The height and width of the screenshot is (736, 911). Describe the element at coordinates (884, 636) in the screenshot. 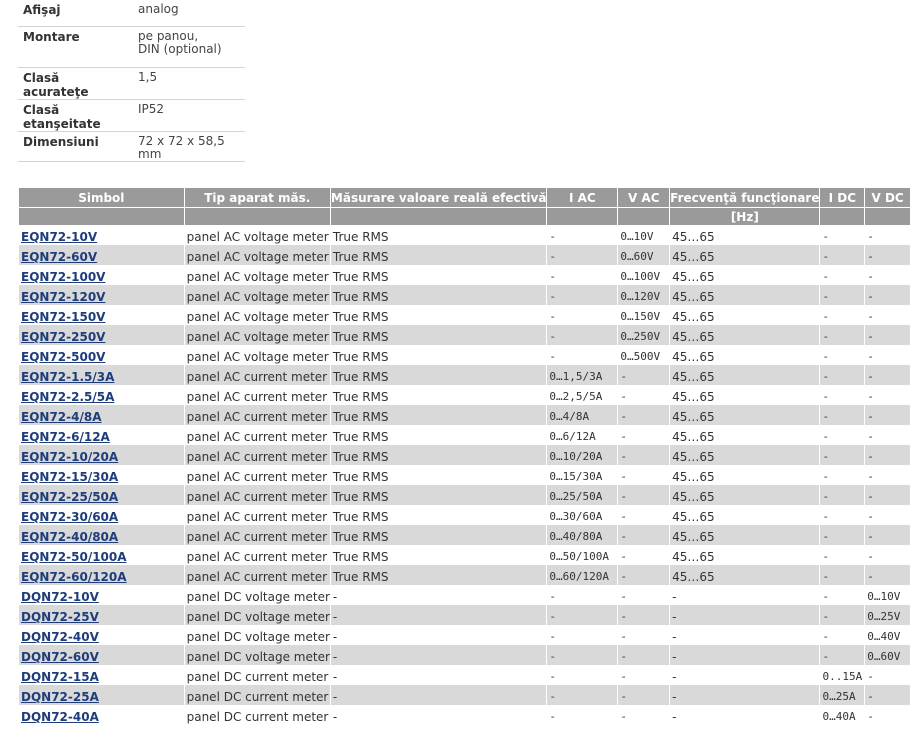

I see `cell-v-dc: 0…40V` at that location.